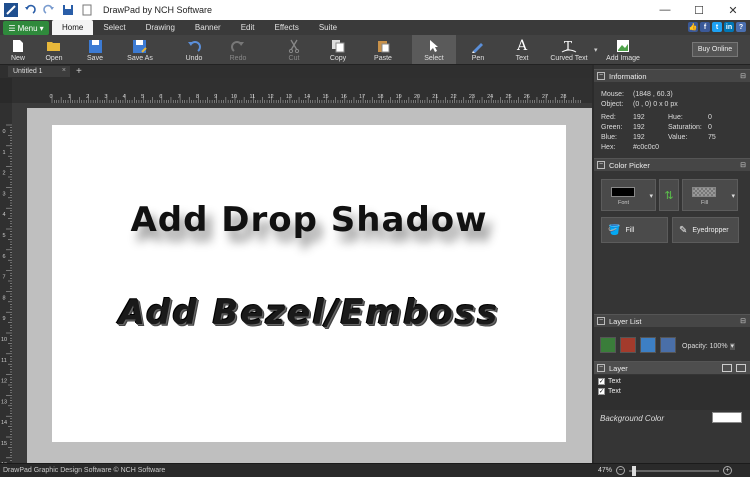  Describe the element at coordinates (338, 49) in the screenshot. I see `copy-button: Copy` at that location.